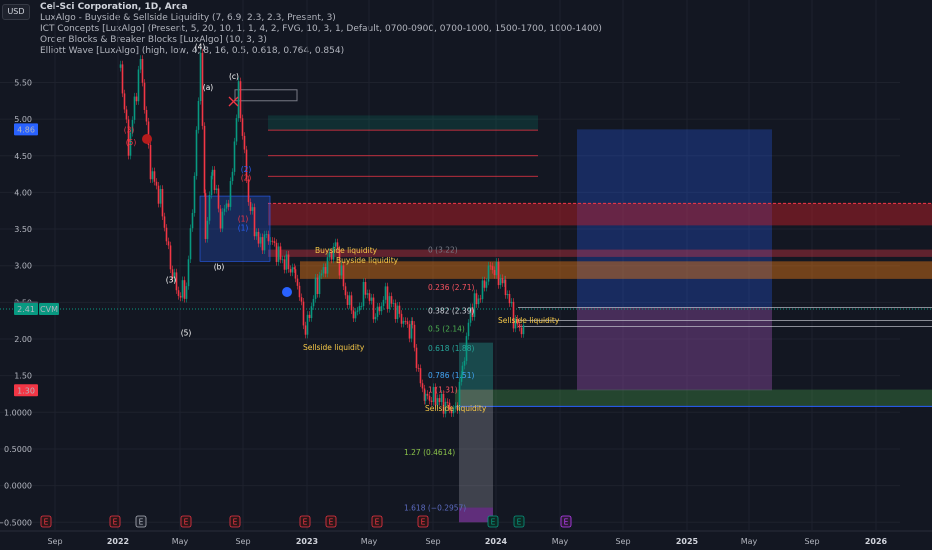 Image resolution: width=932 pixels, height=550 pixels. Describe the element at coordinates (451, 375) in the screenshot. I see `fib-label: 0.786 (1.51)` at that location.